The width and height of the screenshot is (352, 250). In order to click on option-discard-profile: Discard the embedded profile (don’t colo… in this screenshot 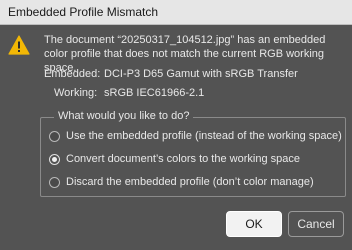, I will do `click(181, 182)`.